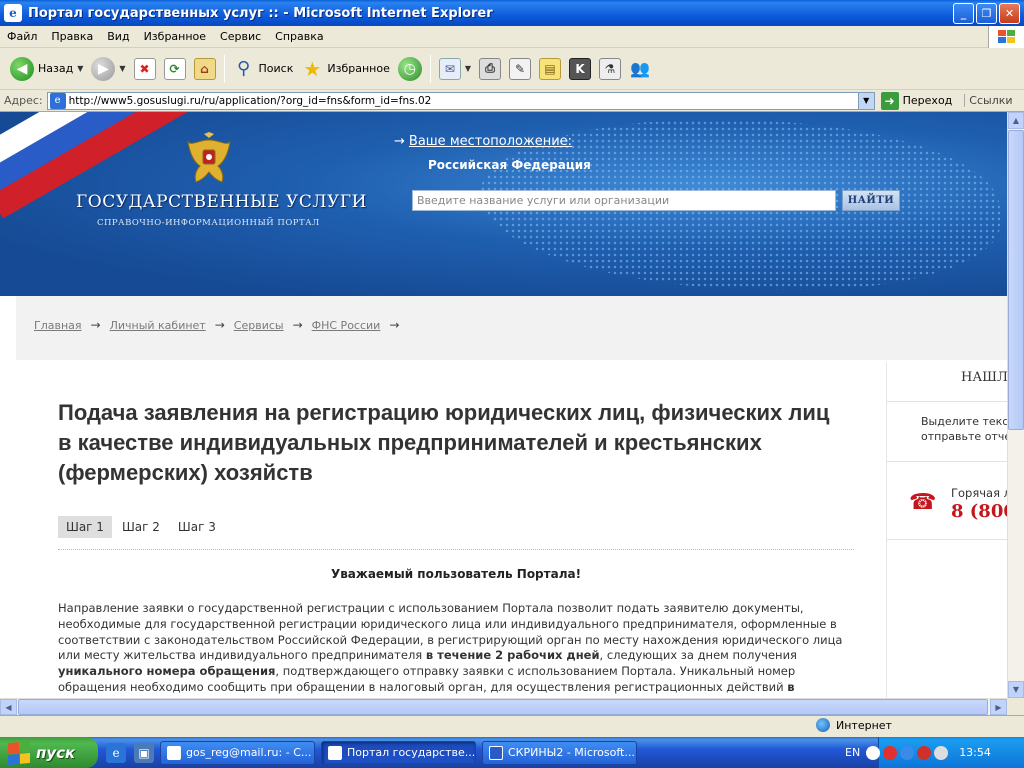 The width and height of the screenshot is (1024, 768). What do you see at coordinates (208, 223) in the screenshot?
I see `site-subtitle: СПРАВОЧНО-ИНФОРМАЦИОННЫЙ ПОРТАЛ` at bounding box center [208, 223].